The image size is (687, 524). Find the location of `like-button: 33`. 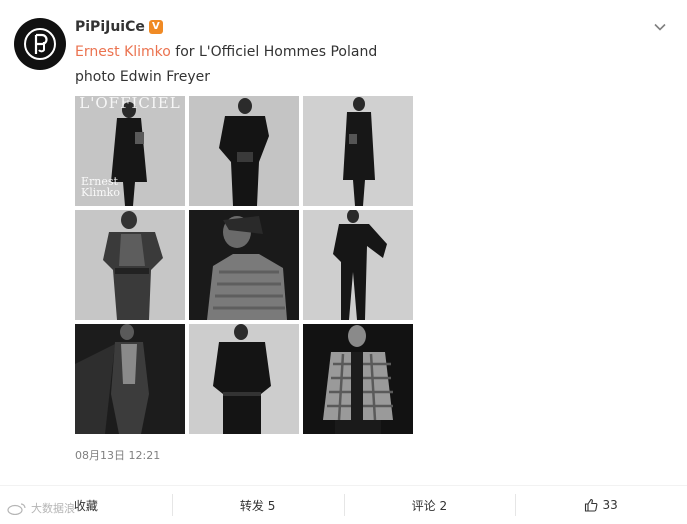

like-button: 33 is located at coordinates (601, 505).